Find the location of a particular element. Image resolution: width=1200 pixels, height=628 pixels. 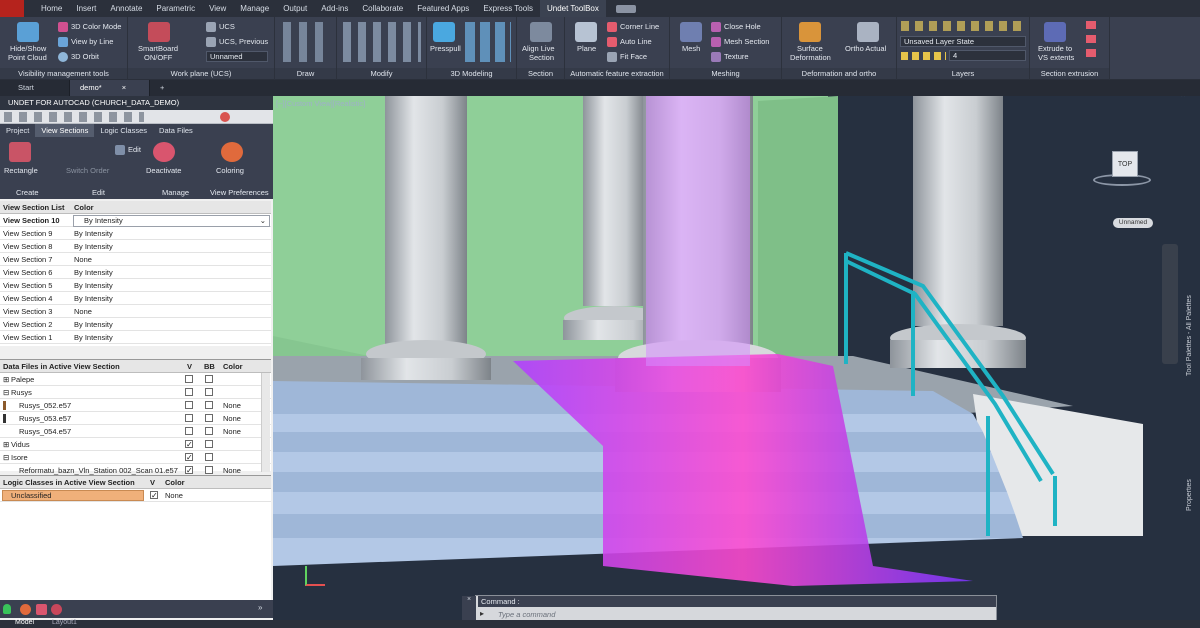

window-controls: × is located at coordinates (1186, 99).